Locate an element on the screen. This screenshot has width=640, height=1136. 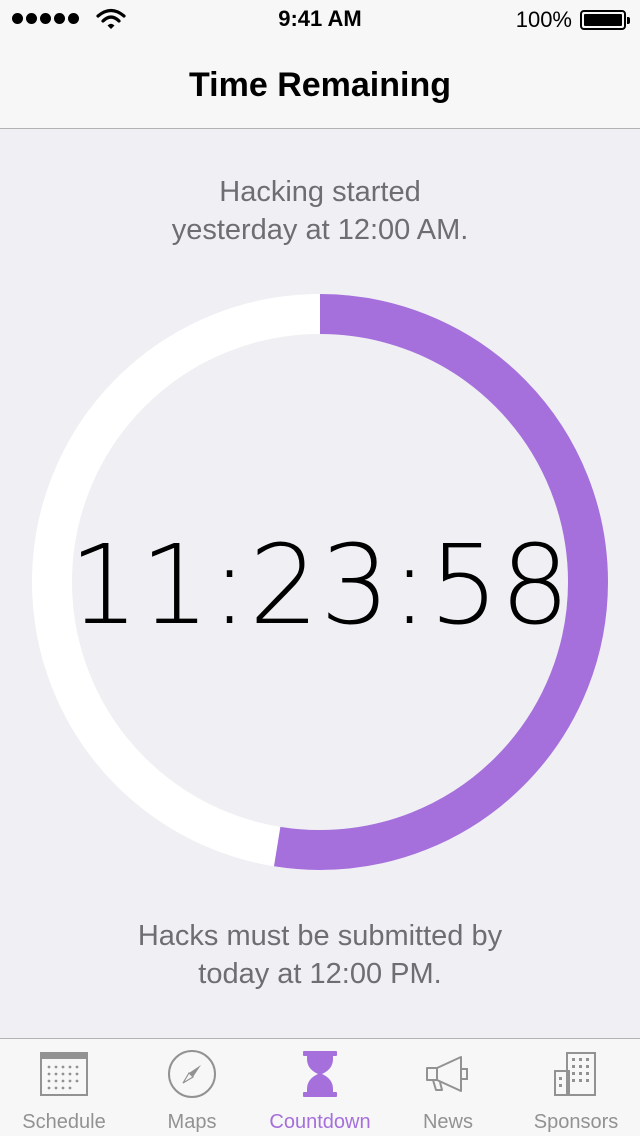
calendar-icon is located at coordinates (64, 1074).